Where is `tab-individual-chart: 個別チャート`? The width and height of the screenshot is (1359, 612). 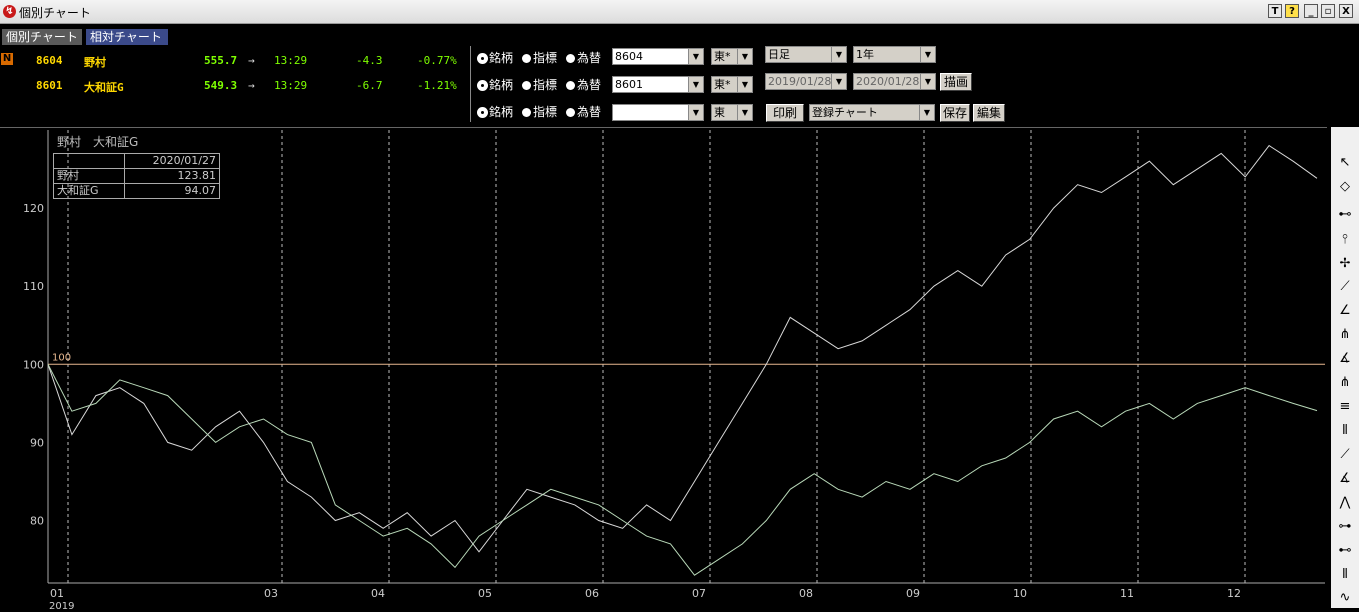 tab-individual-chart: 個別チャート is located at coordinates (42, 37).